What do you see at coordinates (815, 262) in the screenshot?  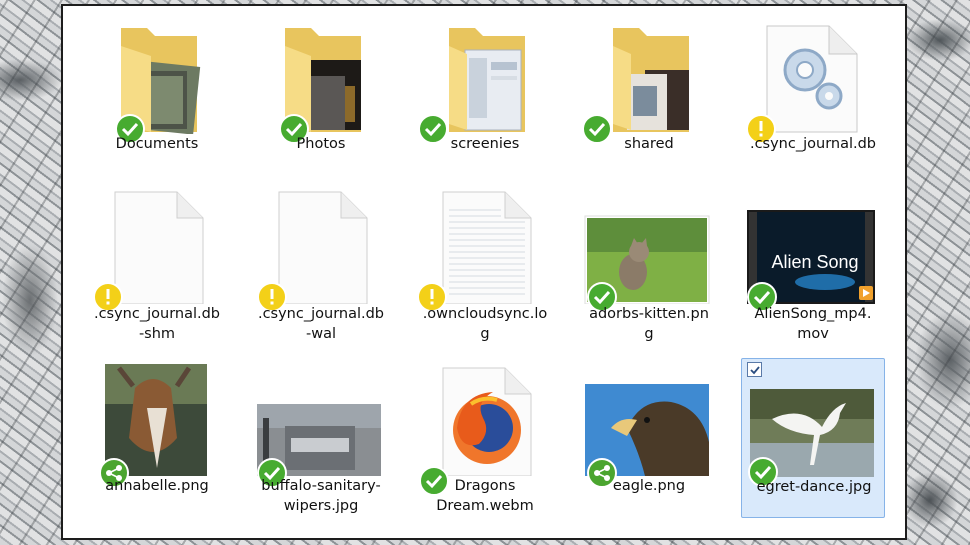 I see `video-title-overlay: Alien Song` at bounding box center [815, 262].